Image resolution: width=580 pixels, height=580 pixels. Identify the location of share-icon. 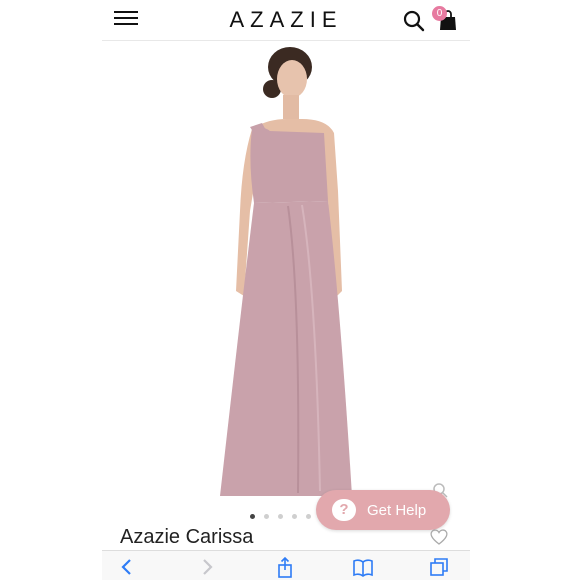
(285, 567).